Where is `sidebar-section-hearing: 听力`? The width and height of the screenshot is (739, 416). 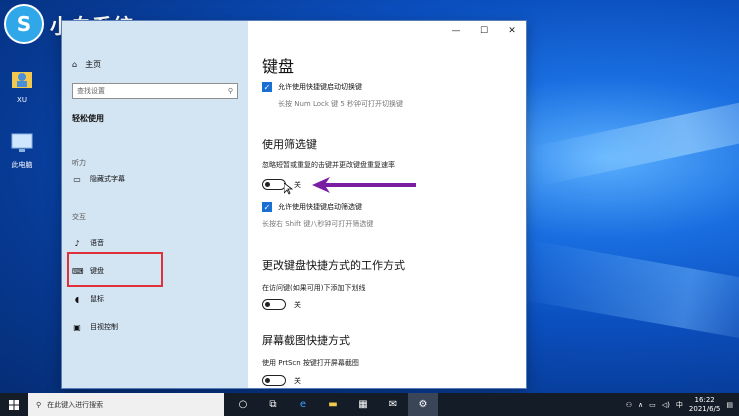
sidebar-section-hearing: 听力 is located at coordinates (79, 163).